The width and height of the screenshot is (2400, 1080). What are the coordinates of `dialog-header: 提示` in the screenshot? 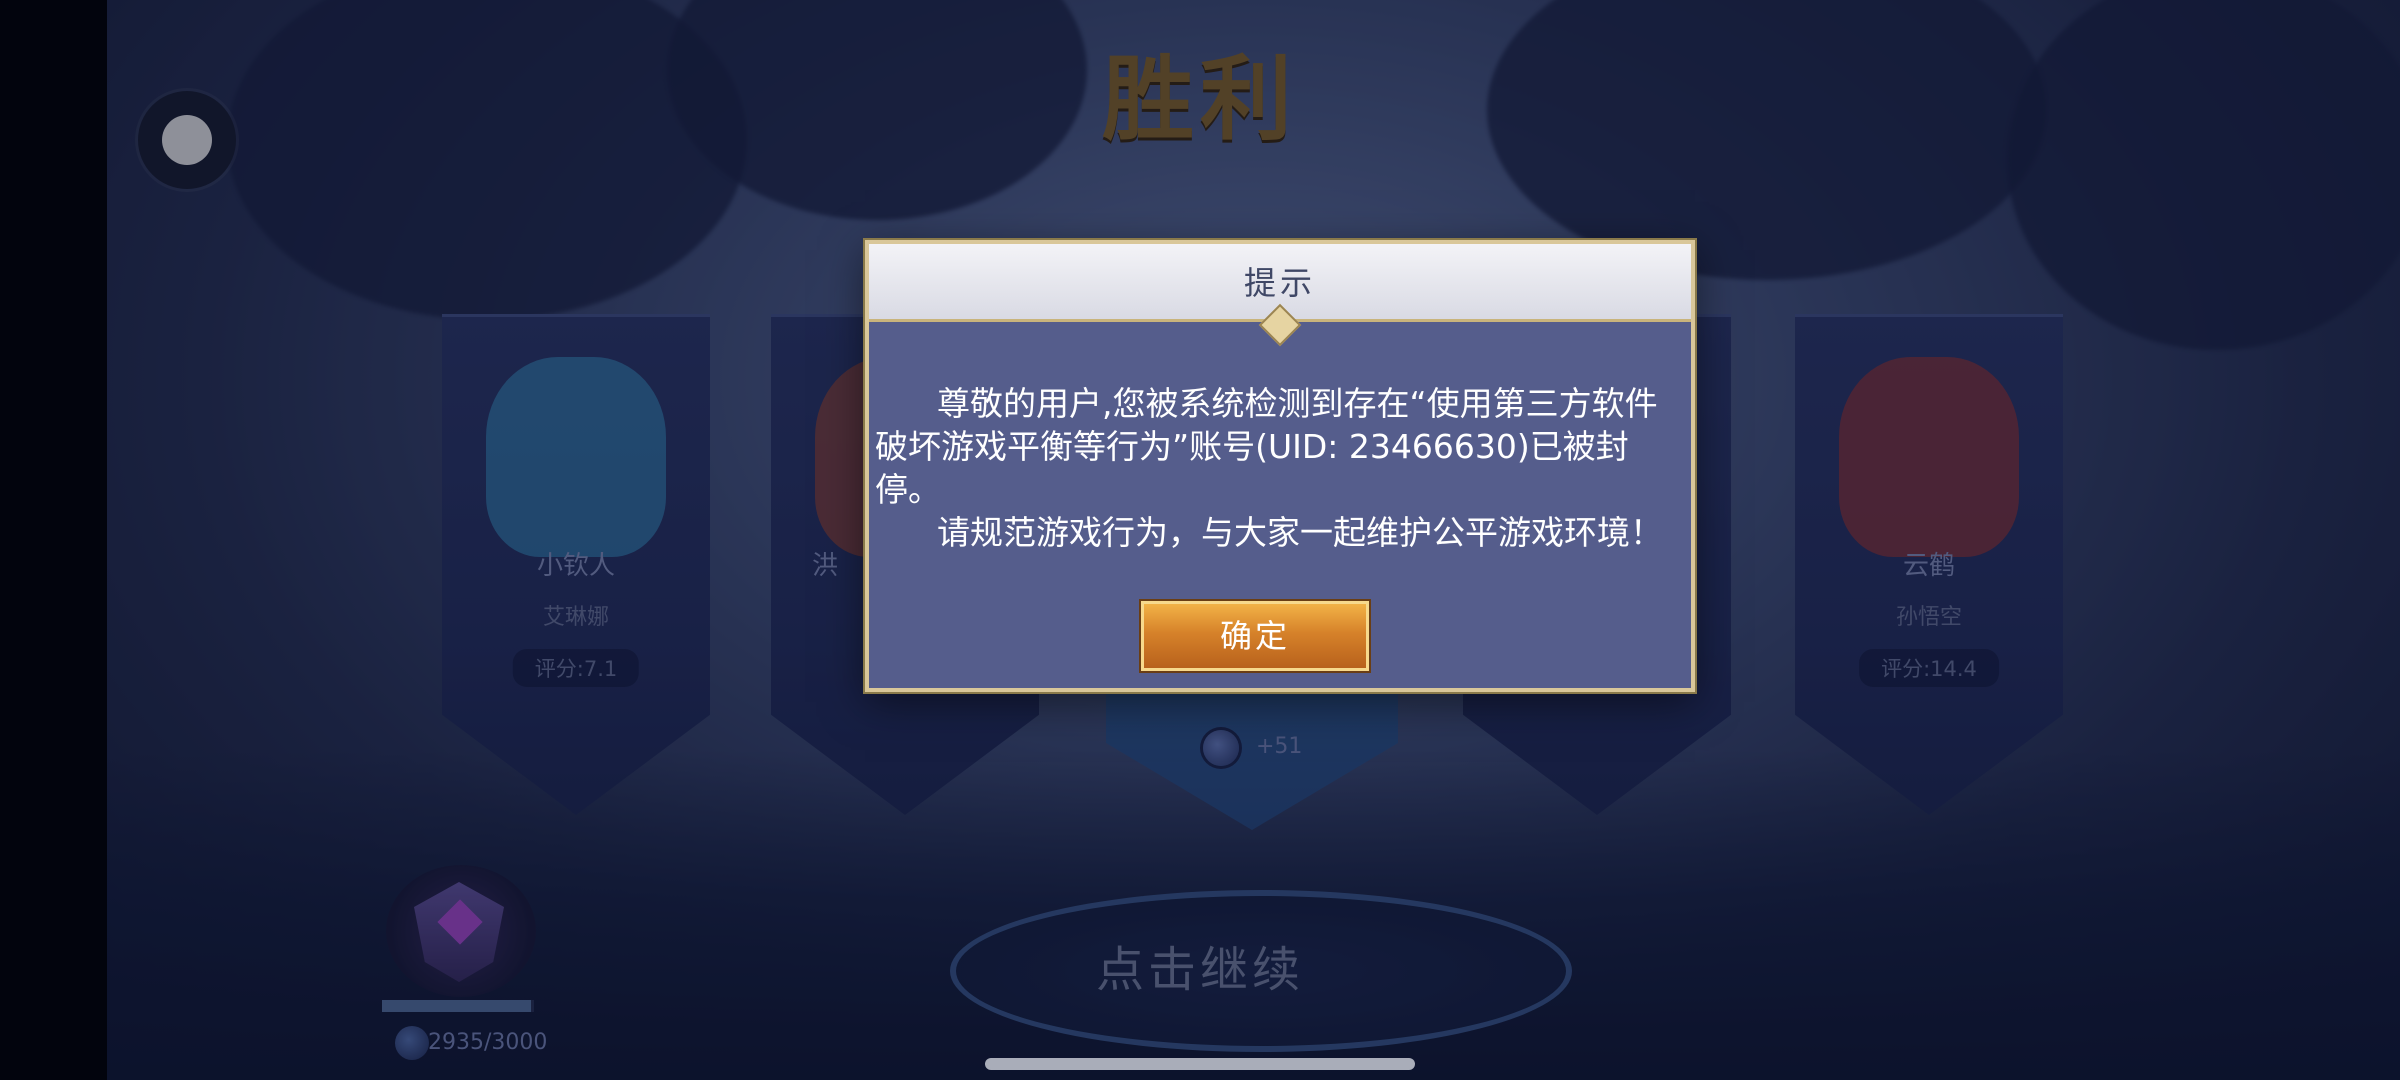 It's located at (1280, 295).